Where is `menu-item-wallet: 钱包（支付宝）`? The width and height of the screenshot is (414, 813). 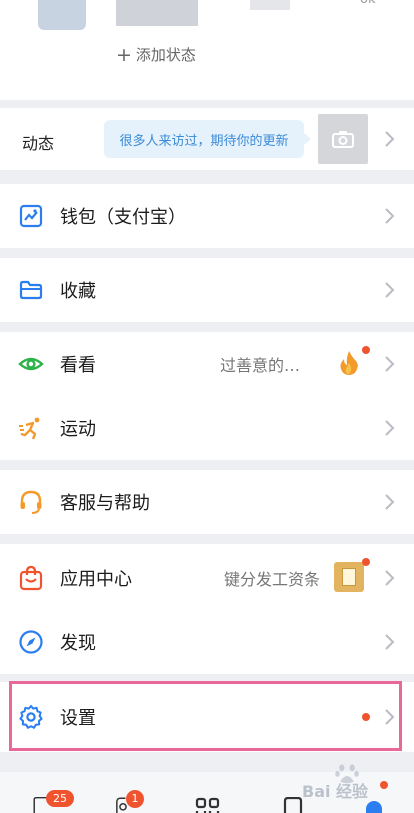 menu-item-wallet: 钱包（支付宝） is located at coordinates (207, 216).